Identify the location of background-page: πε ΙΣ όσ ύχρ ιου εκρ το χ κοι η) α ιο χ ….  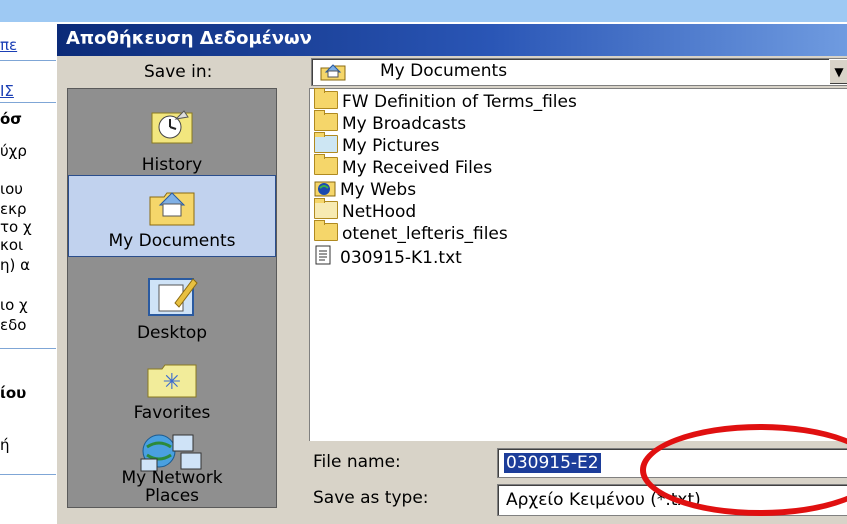
(28, 273).